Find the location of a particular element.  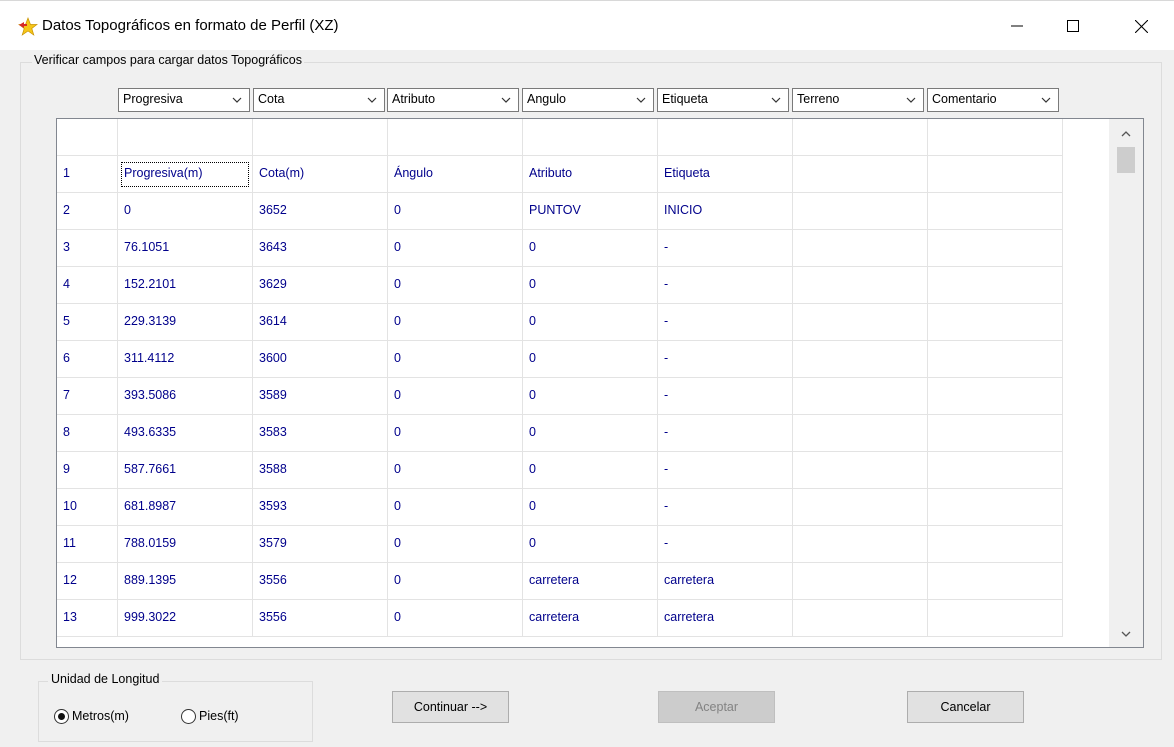

table-cell: 311.4112 is located at coordinates (185, 359).